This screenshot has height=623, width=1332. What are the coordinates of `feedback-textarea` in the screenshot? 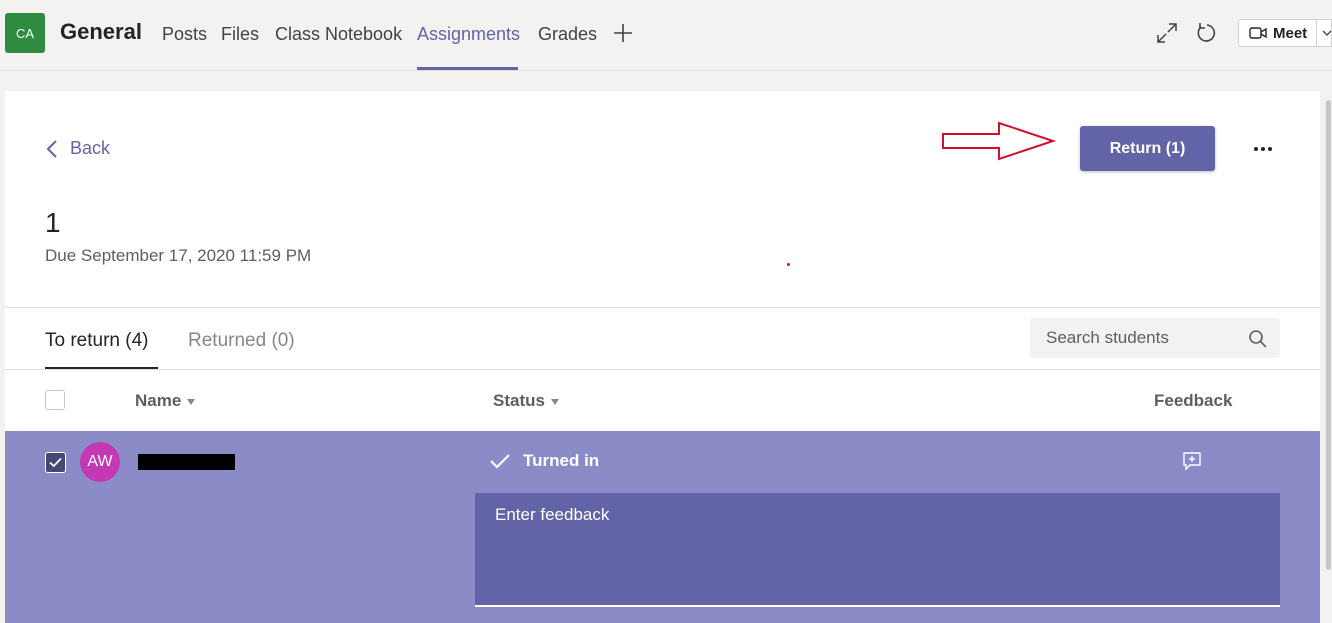 It's located at (877, 550).